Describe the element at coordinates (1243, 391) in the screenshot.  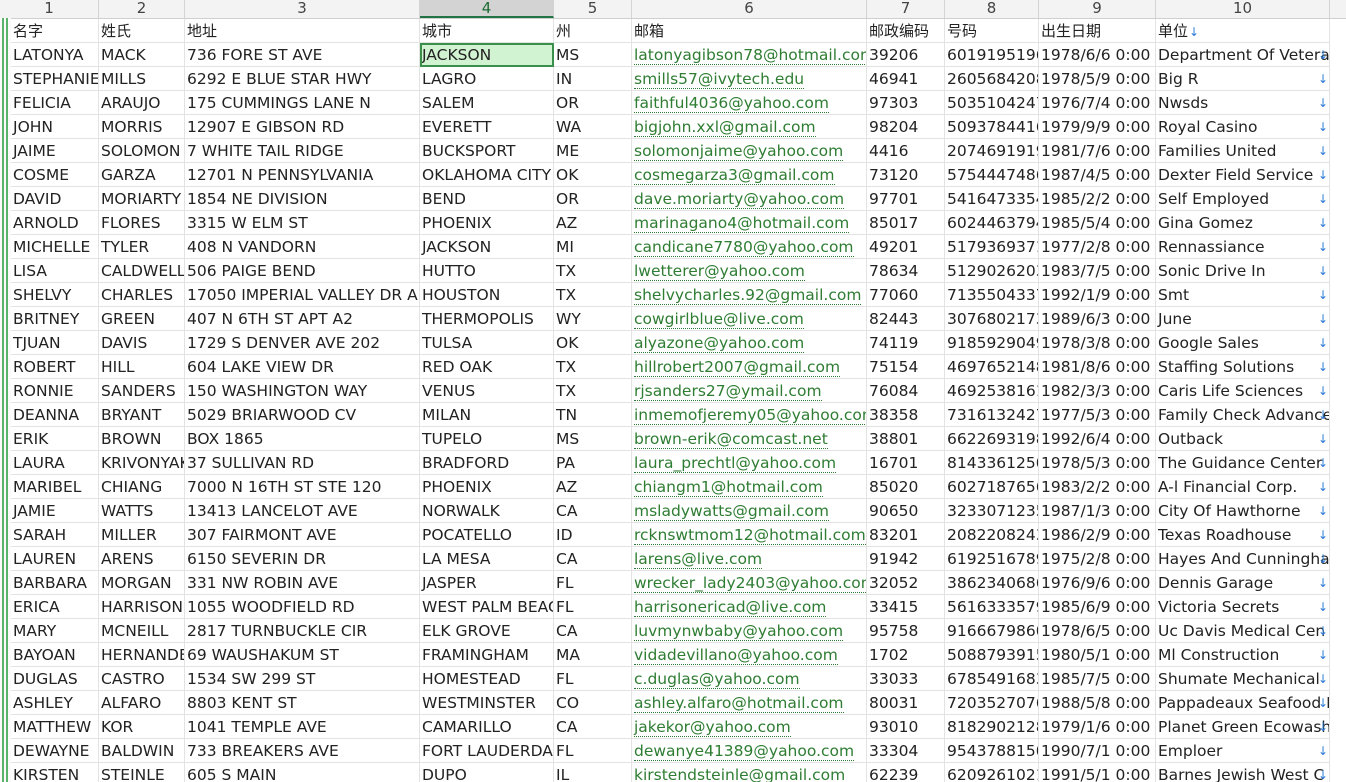
I see `unit-cell: Caris Life Sciences ↓` at that location.